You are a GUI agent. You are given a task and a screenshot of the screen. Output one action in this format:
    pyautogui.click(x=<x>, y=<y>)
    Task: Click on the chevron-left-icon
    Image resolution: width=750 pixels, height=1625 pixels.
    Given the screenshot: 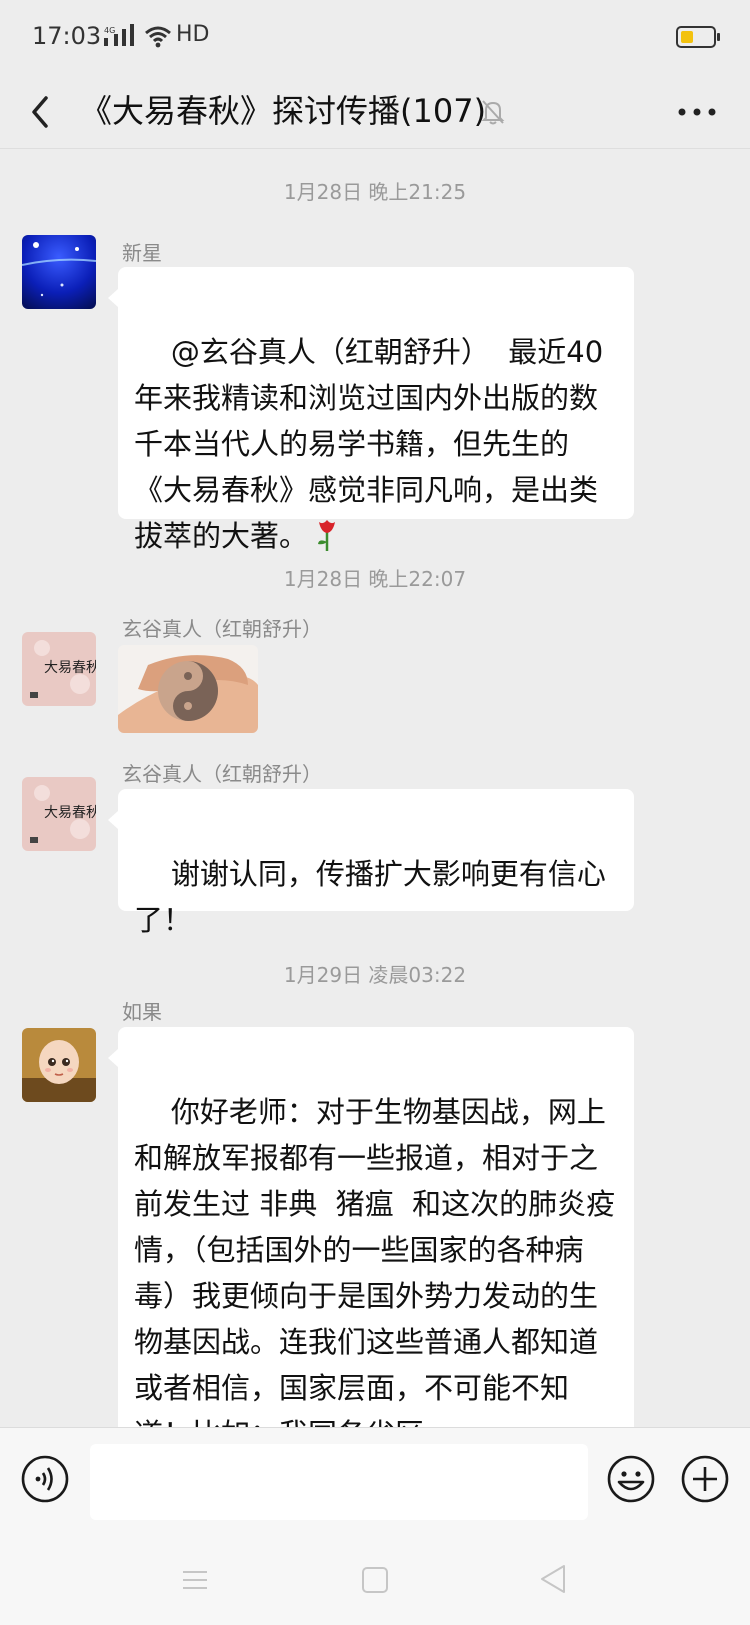 What is the action you would take?
    pyautogui.click(x=49, y=112)
    